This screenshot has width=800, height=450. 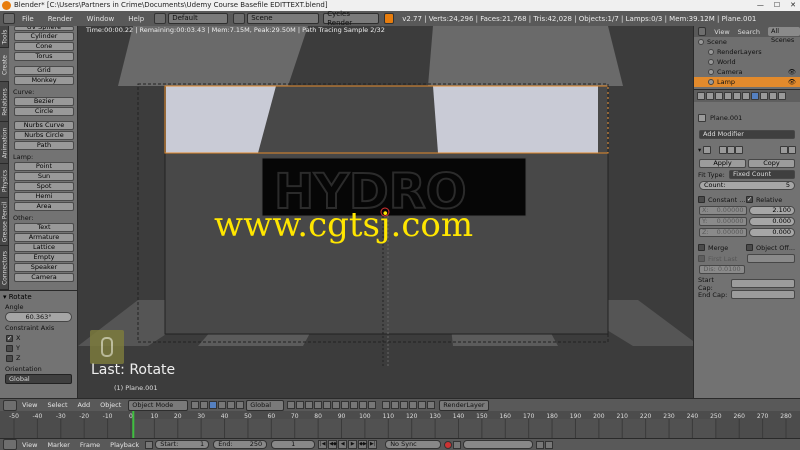 I want to click on add-nurbs-curve-button: Nurbs Curve, so click(x=44, y=125).